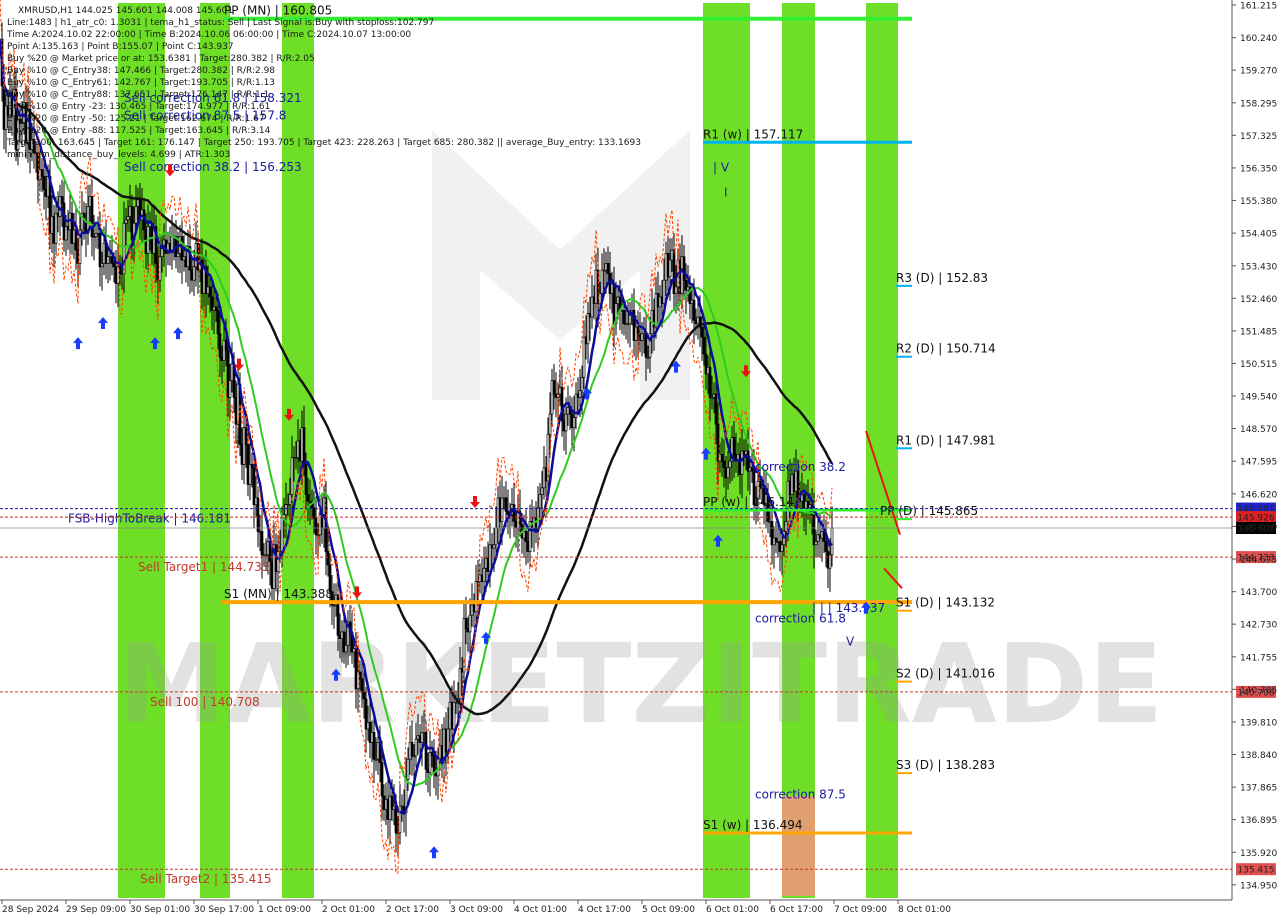  What do you see at coordinates (1258, 756) in the screenshot?
I see `y-tick-label: 138.840` at bounding box center [1258, 756].